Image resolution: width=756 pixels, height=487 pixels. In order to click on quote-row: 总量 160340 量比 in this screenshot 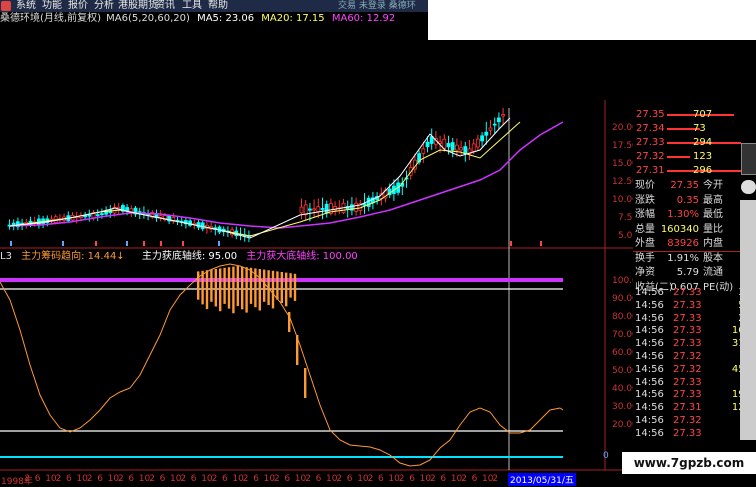, I will do `click(690, 230)`.